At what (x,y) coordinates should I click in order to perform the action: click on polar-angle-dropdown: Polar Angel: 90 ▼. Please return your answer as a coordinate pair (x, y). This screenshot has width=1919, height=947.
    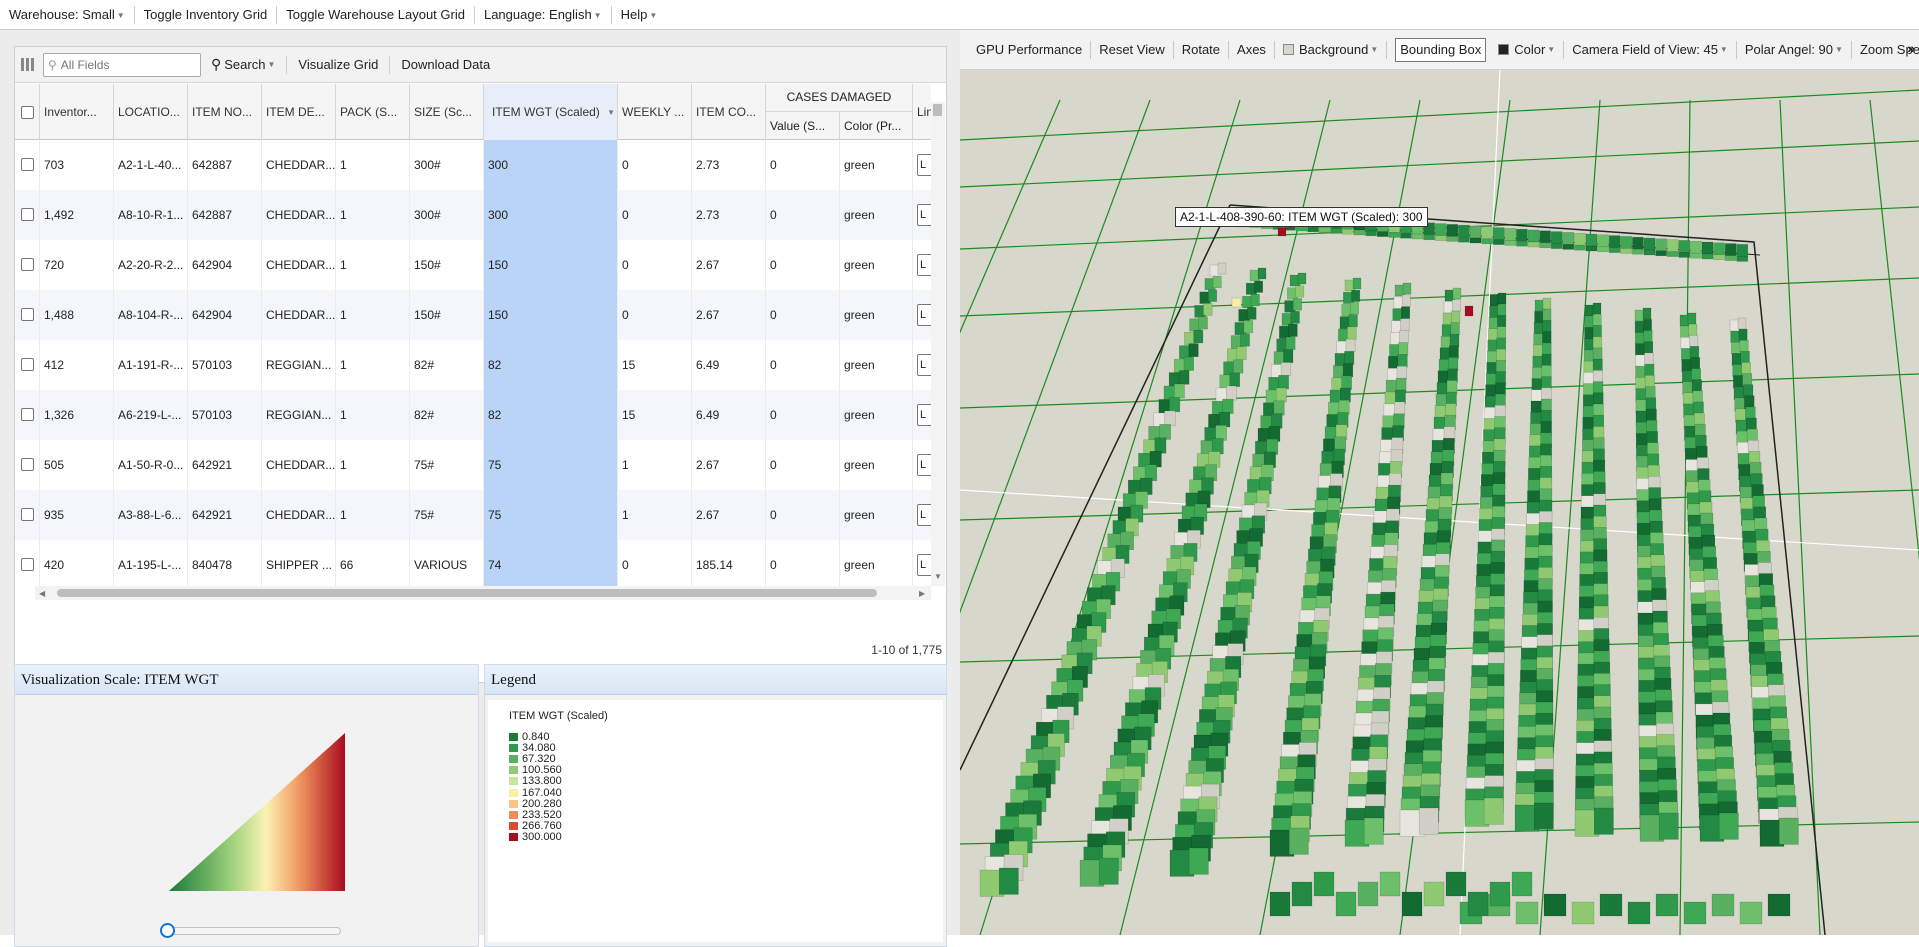
    Looking at the image, I should click on (1794, 49).